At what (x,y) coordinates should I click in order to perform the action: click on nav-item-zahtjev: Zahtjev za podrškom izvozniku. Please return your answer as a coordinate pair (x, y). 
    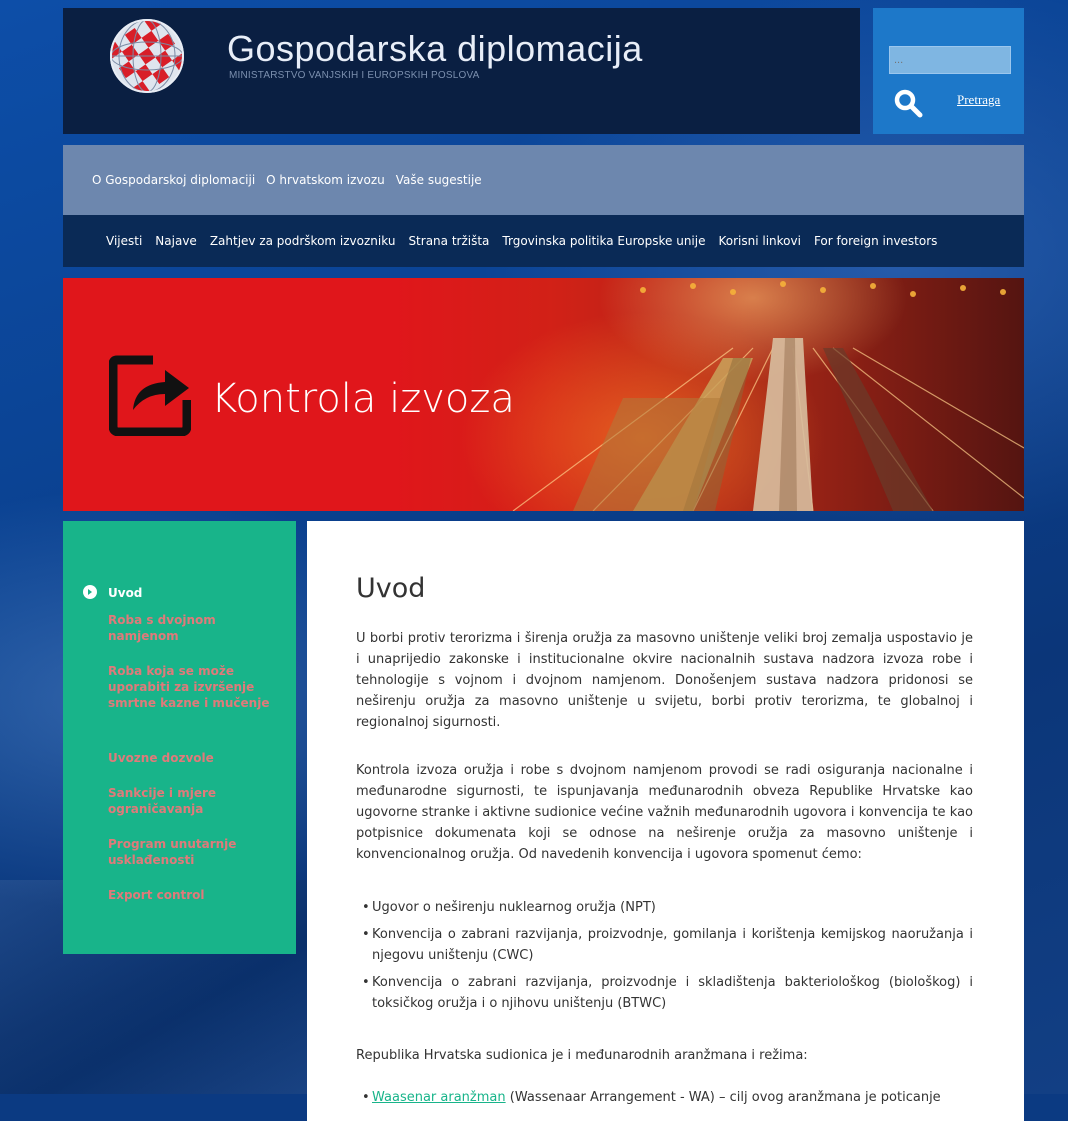
    Looking at the image, I should click on (303, 241).